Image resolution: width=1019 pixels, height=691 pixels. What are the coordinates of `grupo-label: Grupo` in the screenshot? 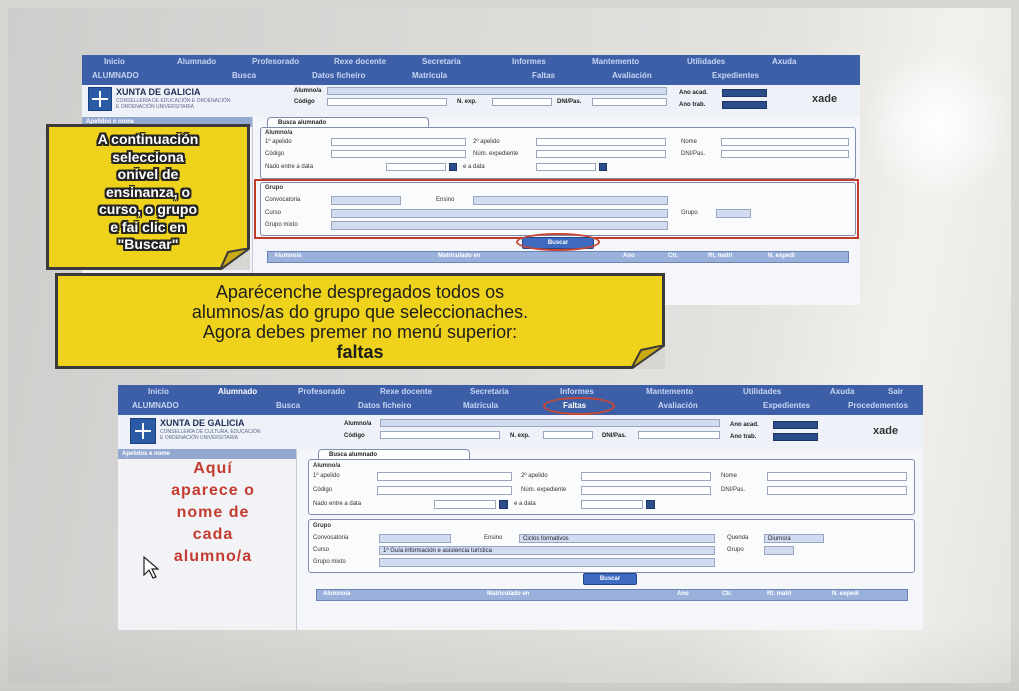 It's located at (735, 550).